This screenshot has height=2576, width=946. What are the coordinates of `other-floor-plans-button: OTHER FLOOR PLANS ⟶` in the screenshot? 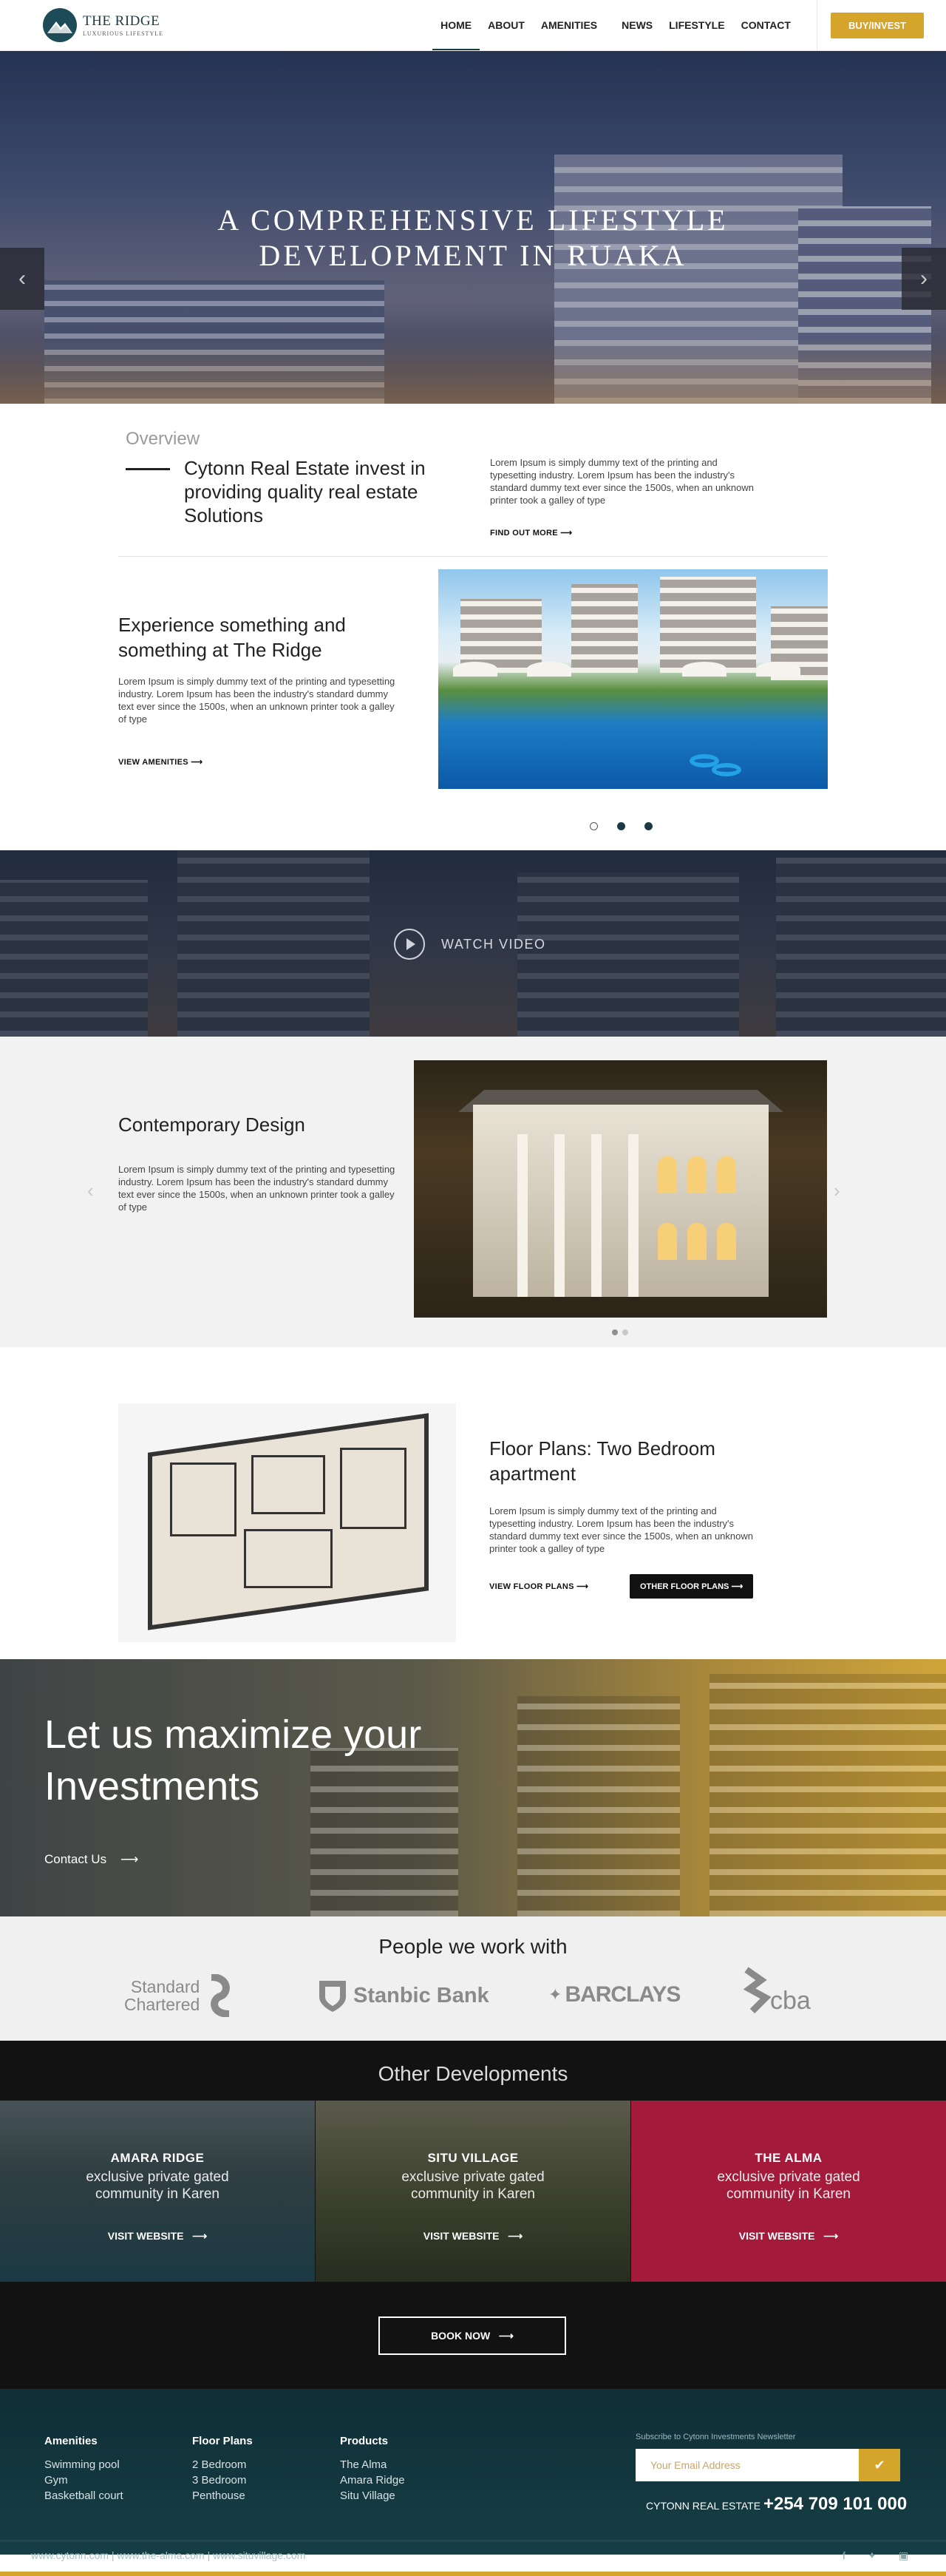 It's located at (692, 1586).